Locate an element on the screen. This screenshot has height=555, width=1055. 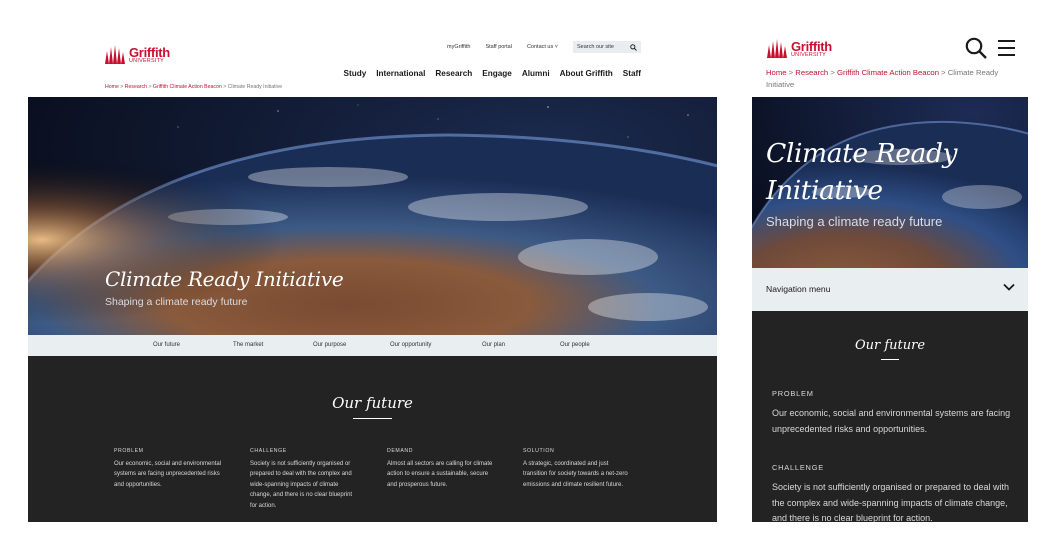
column-label: DEMAND is located at coordinates (400, 451).